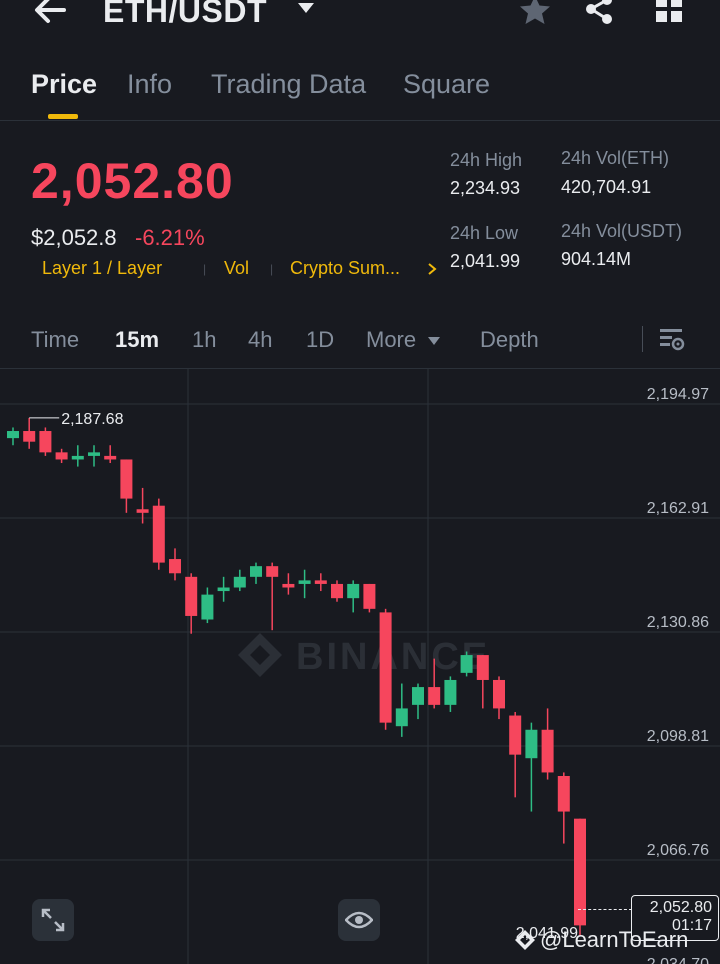 The image size is (720, 964). I want to click on chevron-right-icon, so click(432, 271).